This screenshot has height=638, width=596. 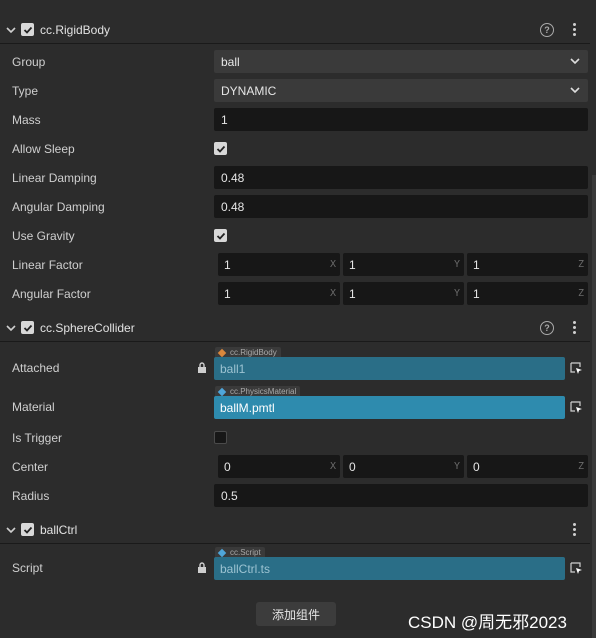 I want to click on attached-row: Attached ball1, so click(x=295, y=368).